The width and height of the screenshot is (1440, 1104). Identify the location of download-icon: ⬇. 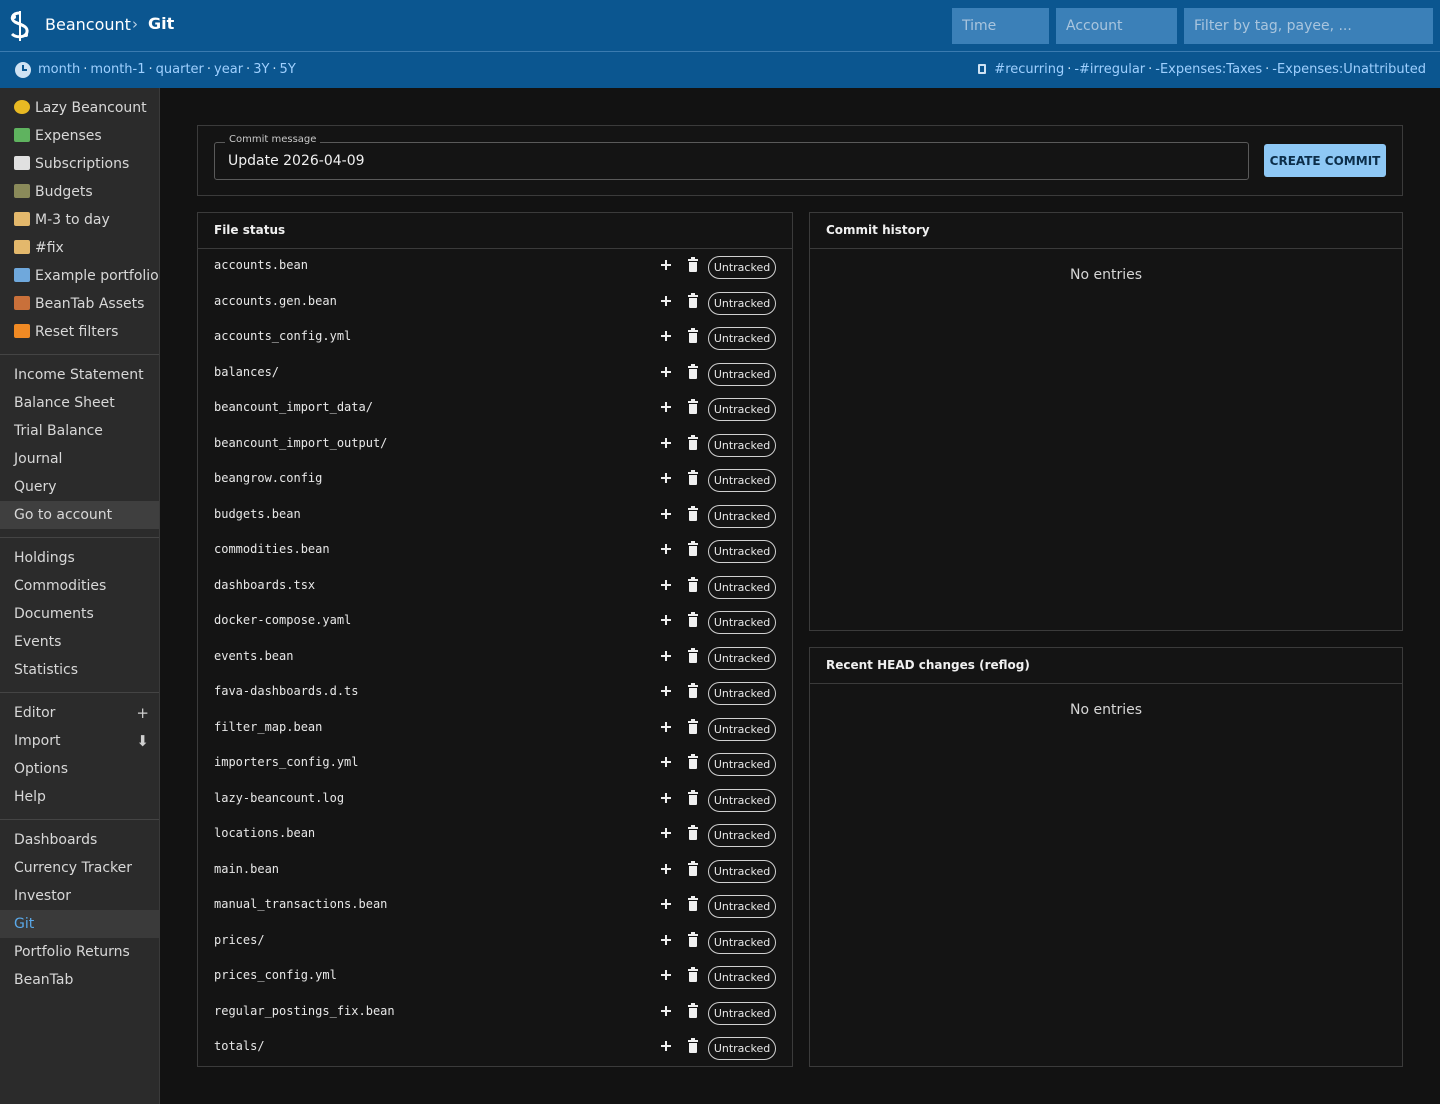
(142, 741).